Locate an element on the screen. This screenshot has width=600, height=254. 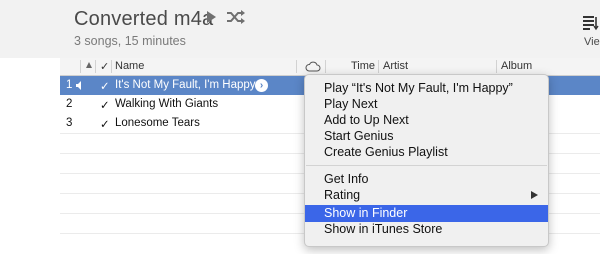
menu-item-play-next: Play Next is located at coordinates (426, 104).